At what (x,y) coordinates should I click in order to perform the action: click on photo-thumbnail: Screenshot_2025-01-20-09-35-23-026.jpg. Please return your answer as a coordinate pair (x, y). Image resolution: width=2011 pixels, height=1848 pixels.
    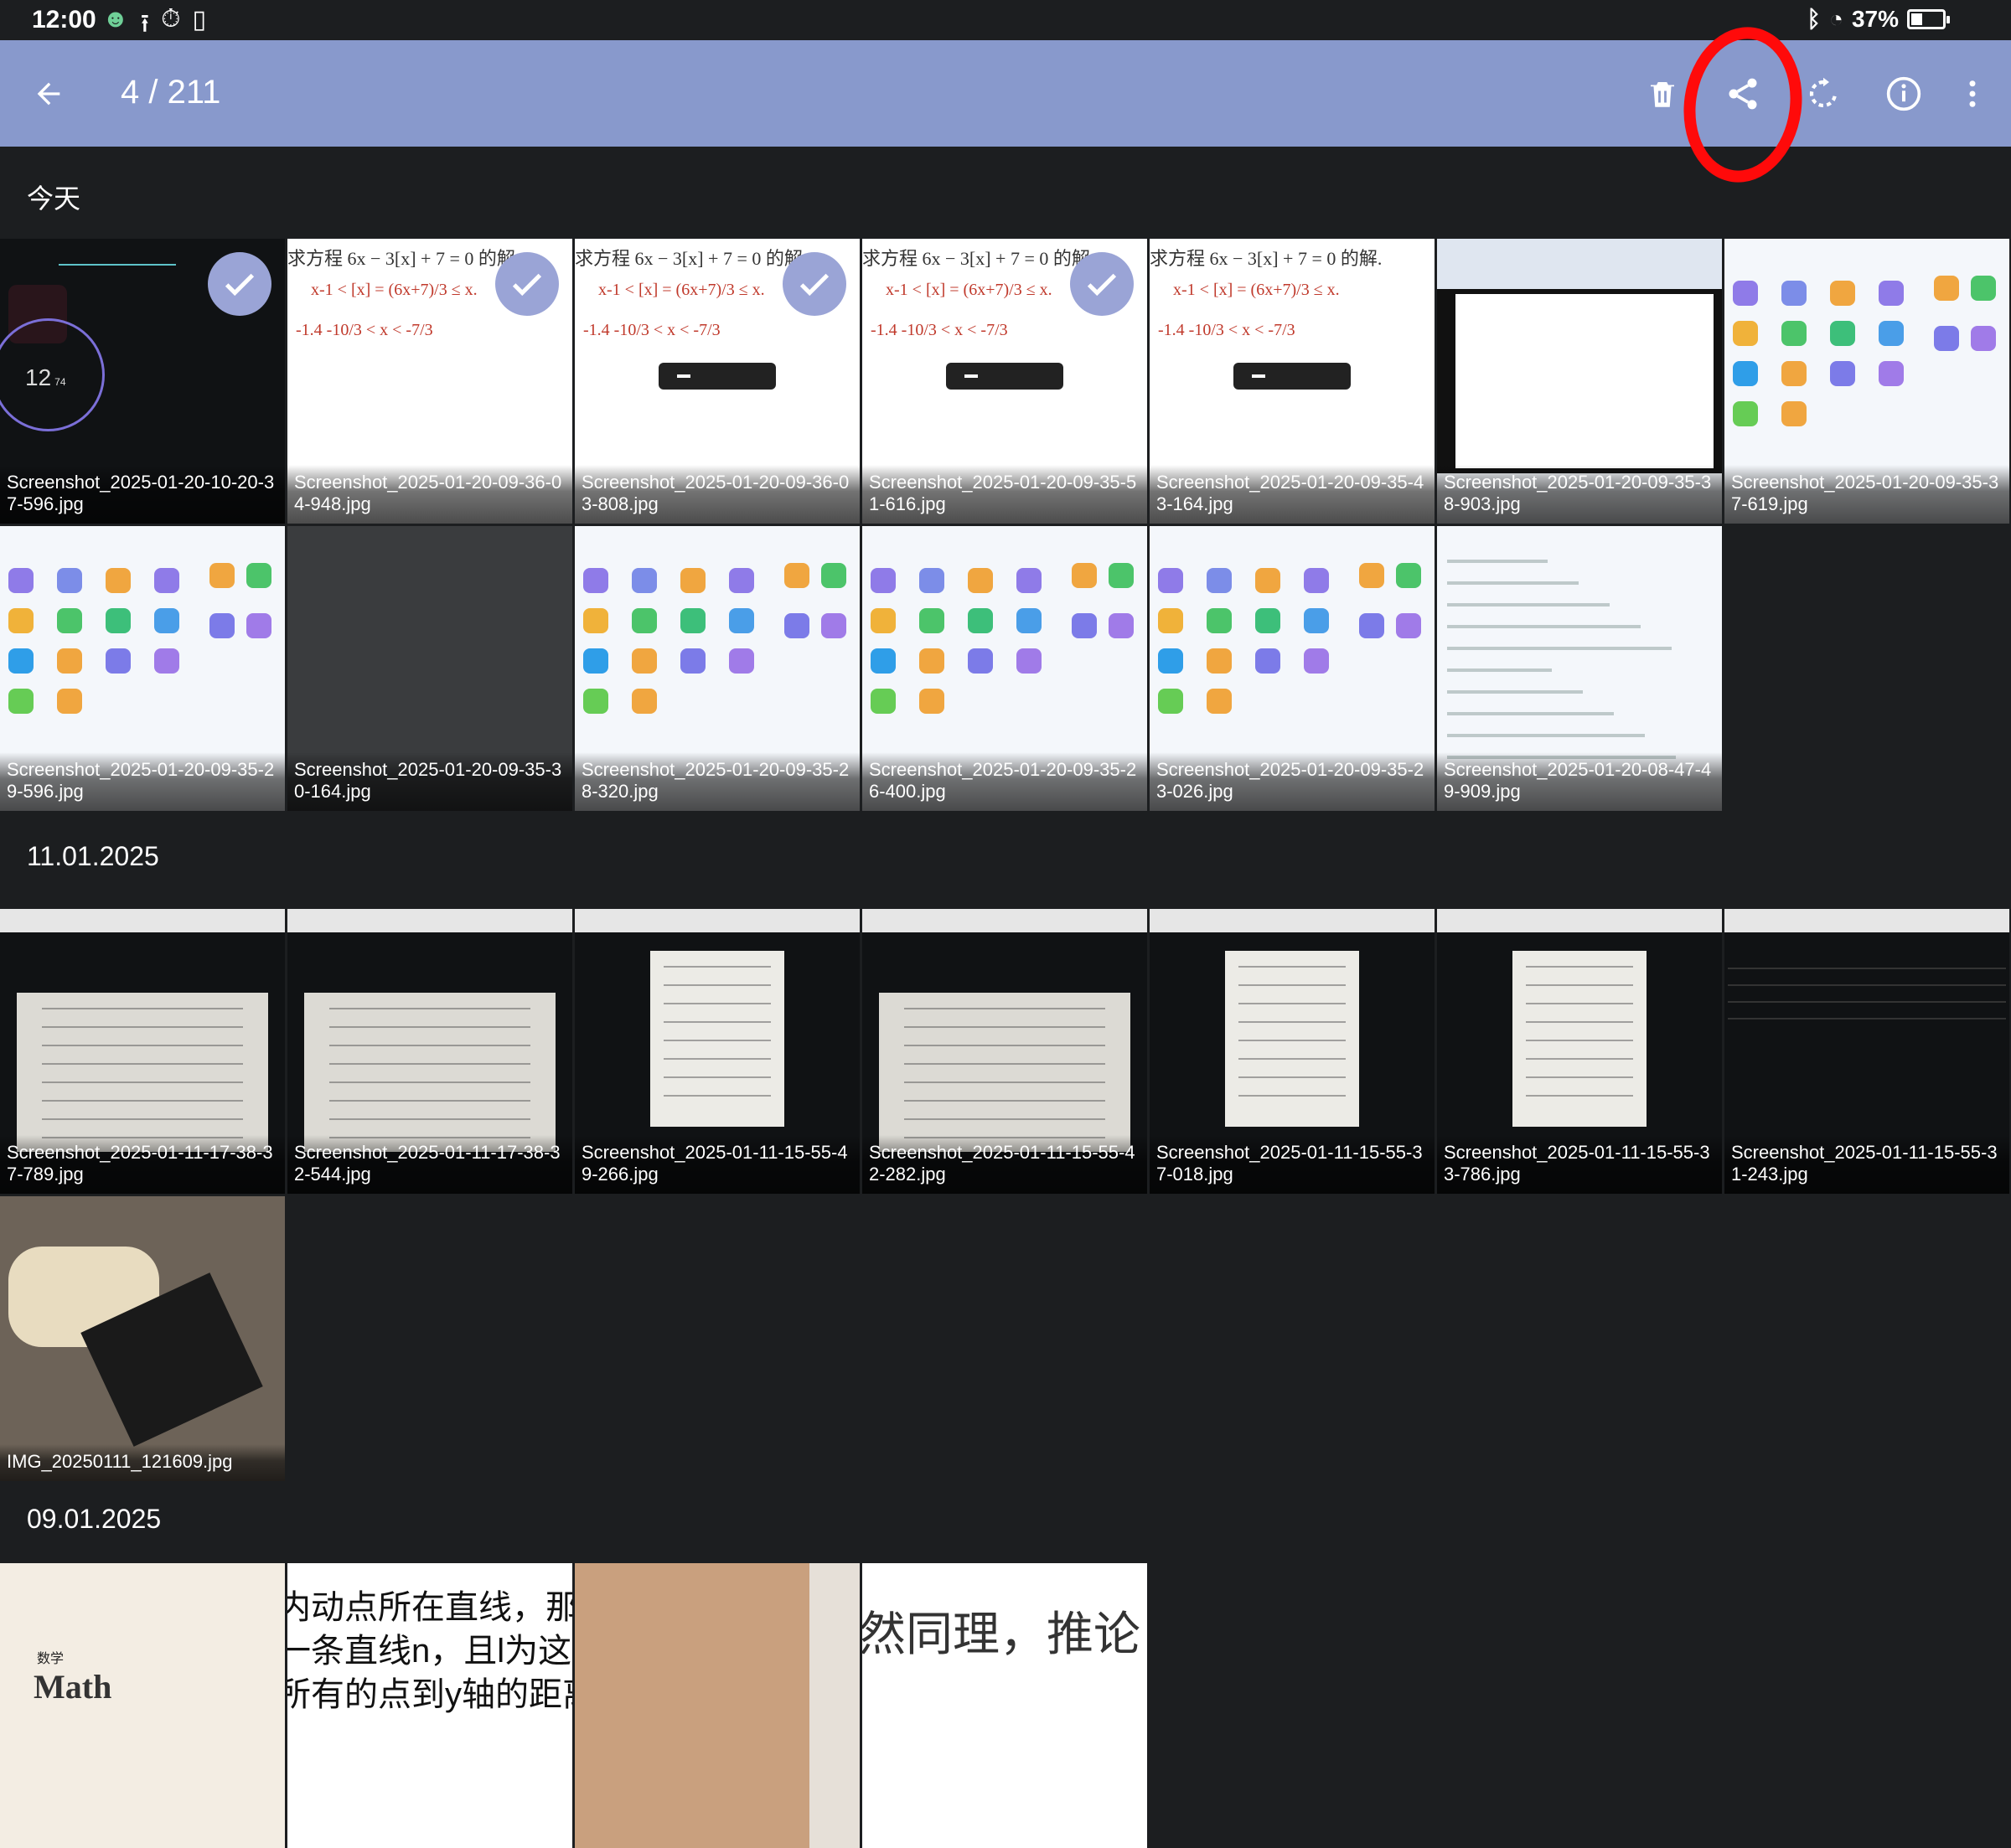
    Looking at the image, I should click on (1292, 668).